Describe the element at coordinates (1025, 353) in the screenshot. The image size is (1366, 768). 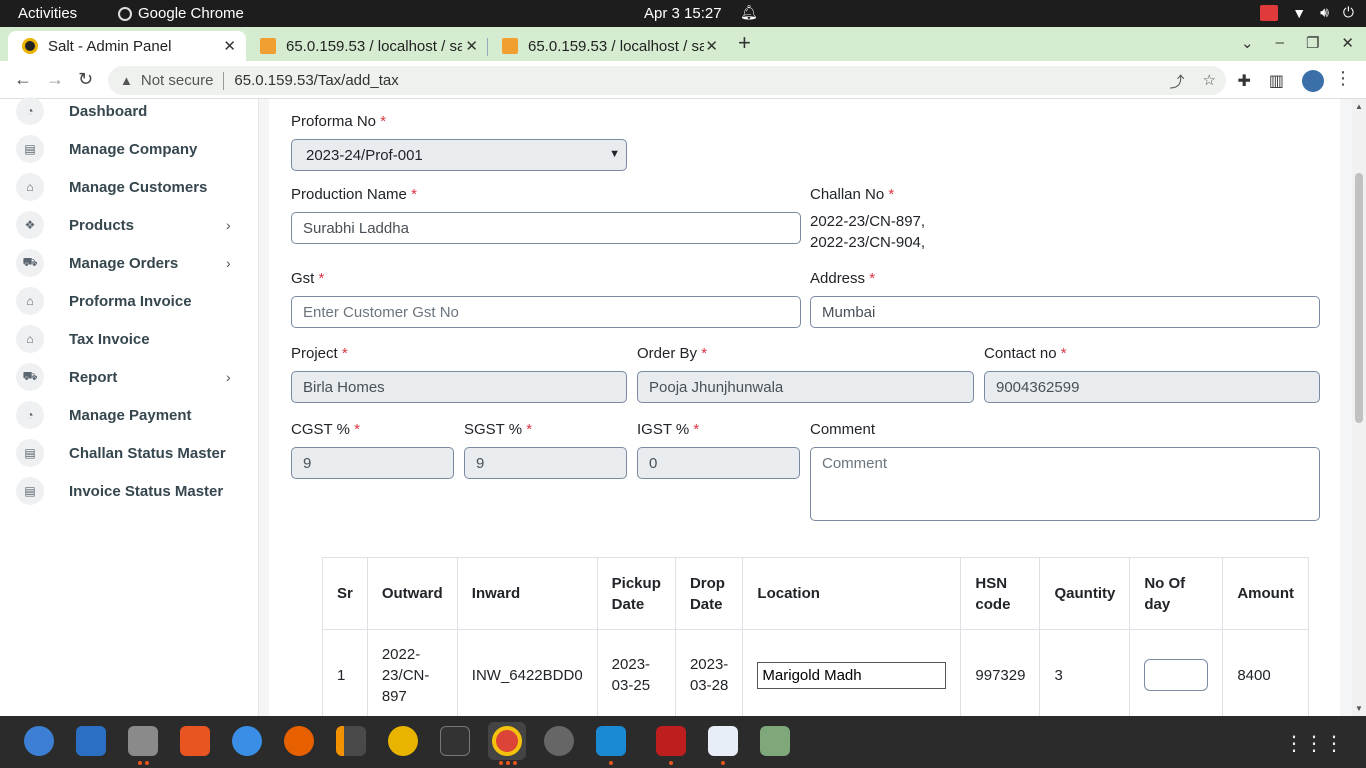
I see `contact-no-label: Contact no *` at that location.